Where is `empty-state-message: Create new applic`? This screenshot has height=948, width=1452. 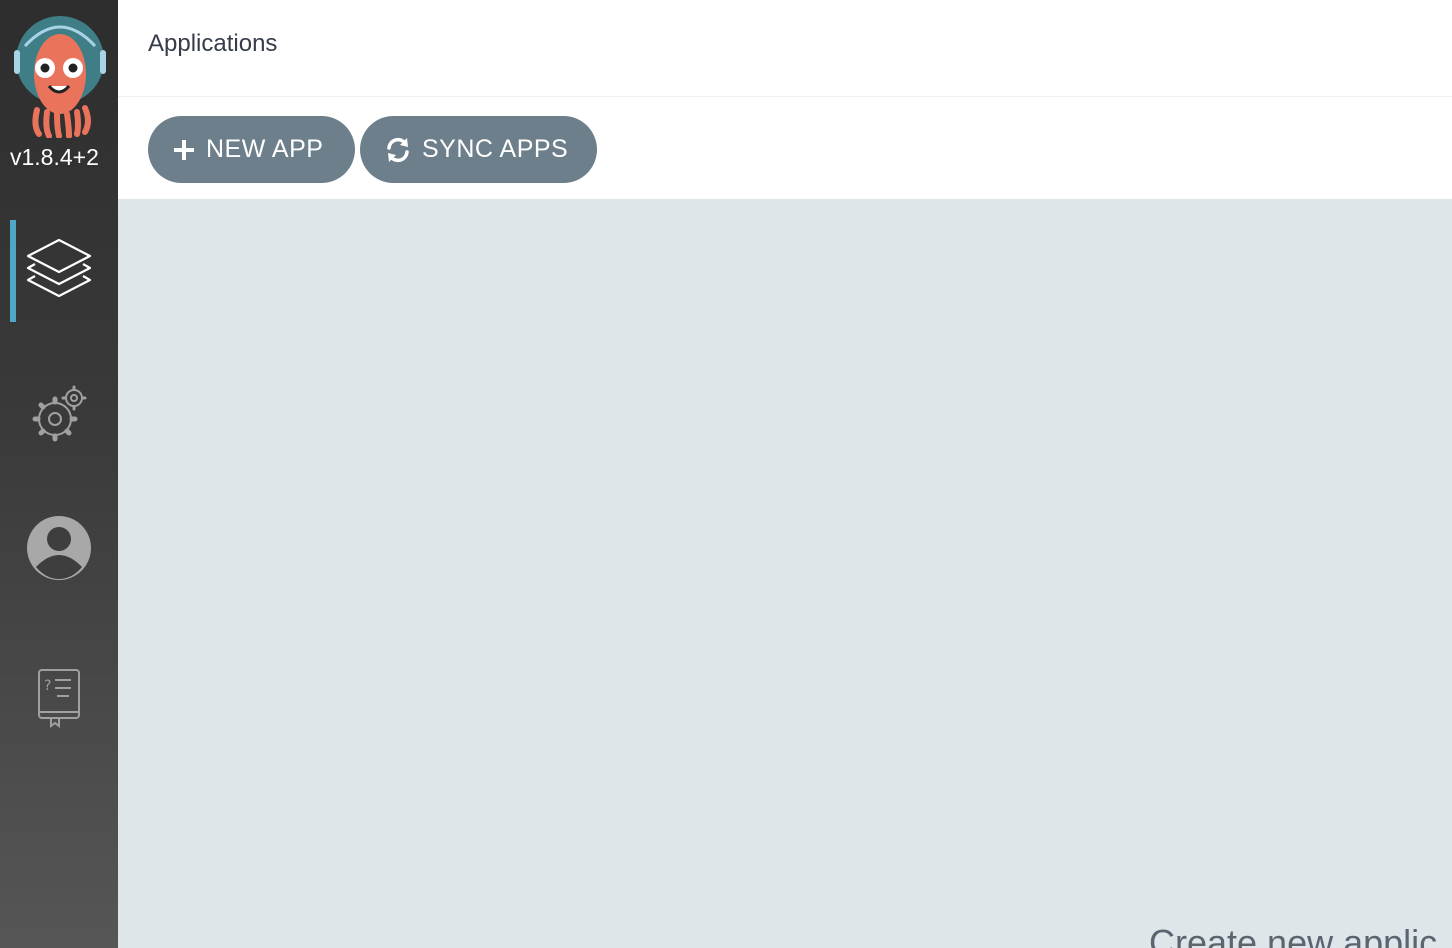
empty-state-message: Create new applic is located at coordinates (1293, 935).